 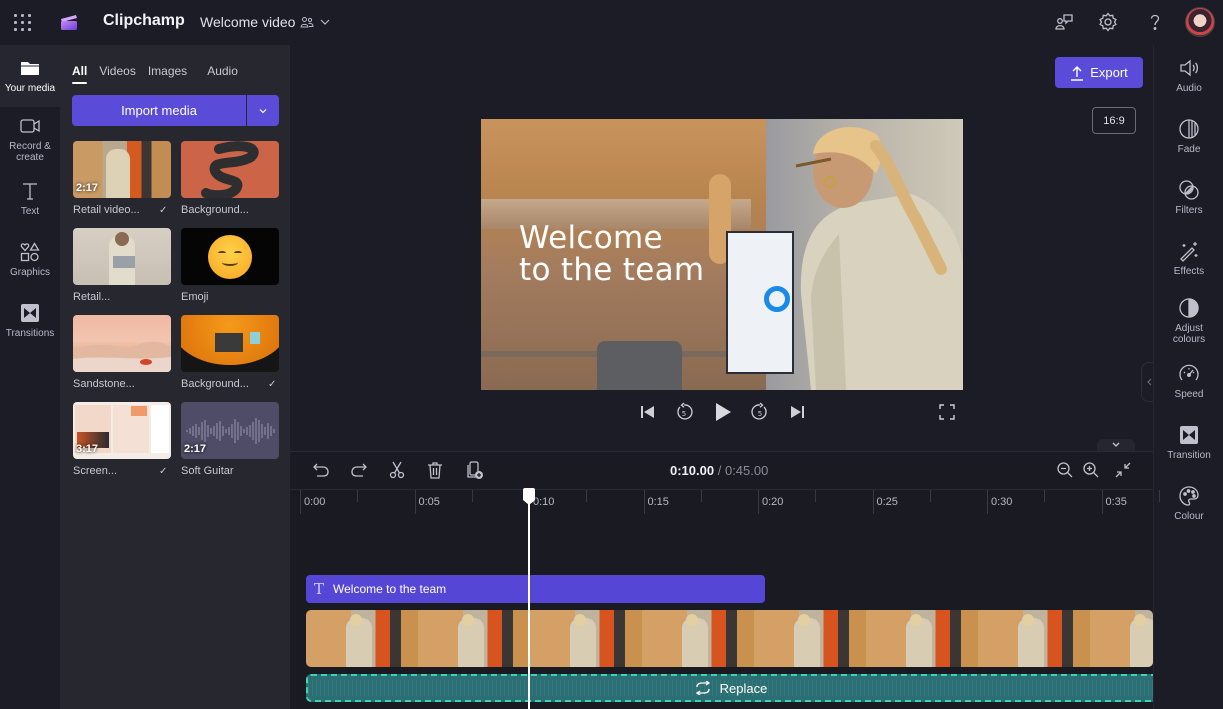 I want to click on app-name: Clipchamp, so click(x=144, y=20).